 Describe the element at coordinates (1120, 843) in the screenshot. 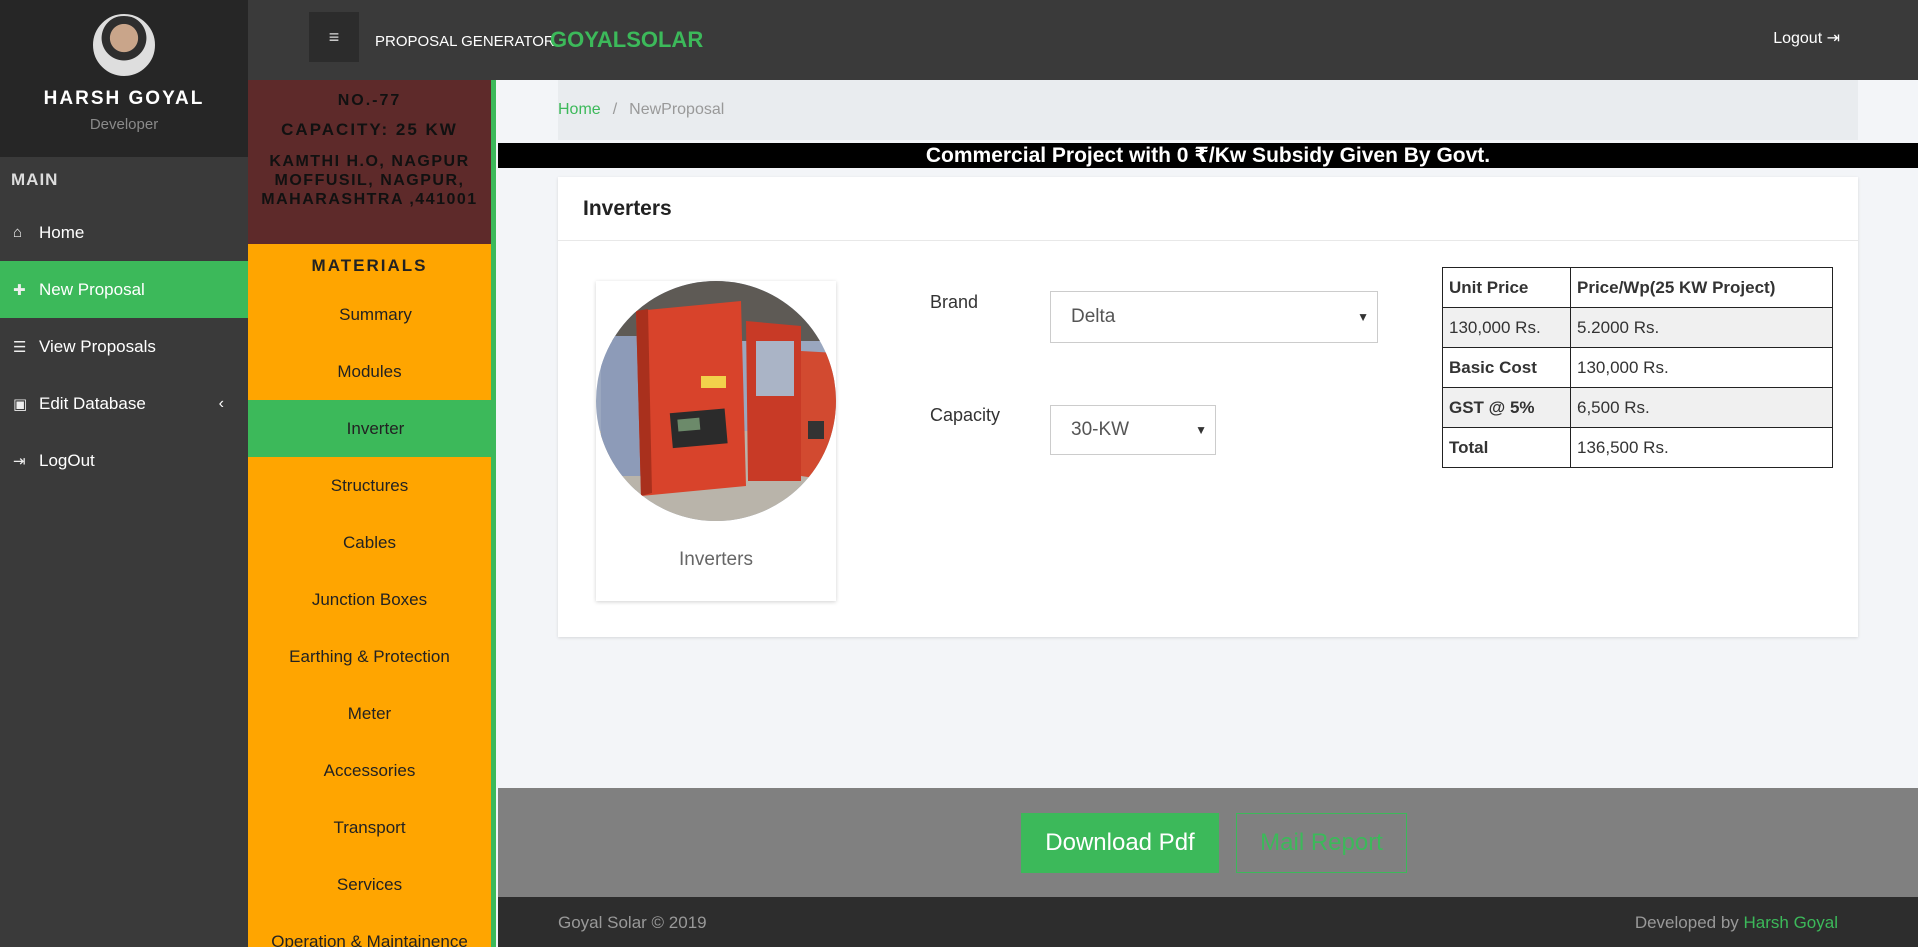

I see `download-pdf-button: Download Pdf` at that location.